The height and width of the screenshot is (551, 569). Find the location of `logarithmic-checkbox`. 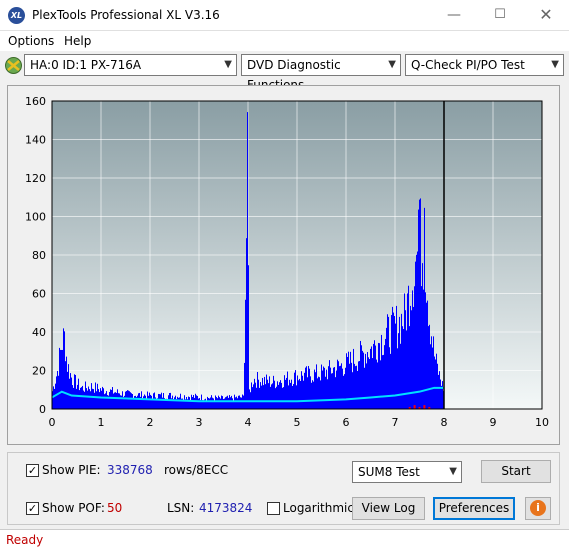

logarithmic-checkbox is located at coordinates (273, 508).